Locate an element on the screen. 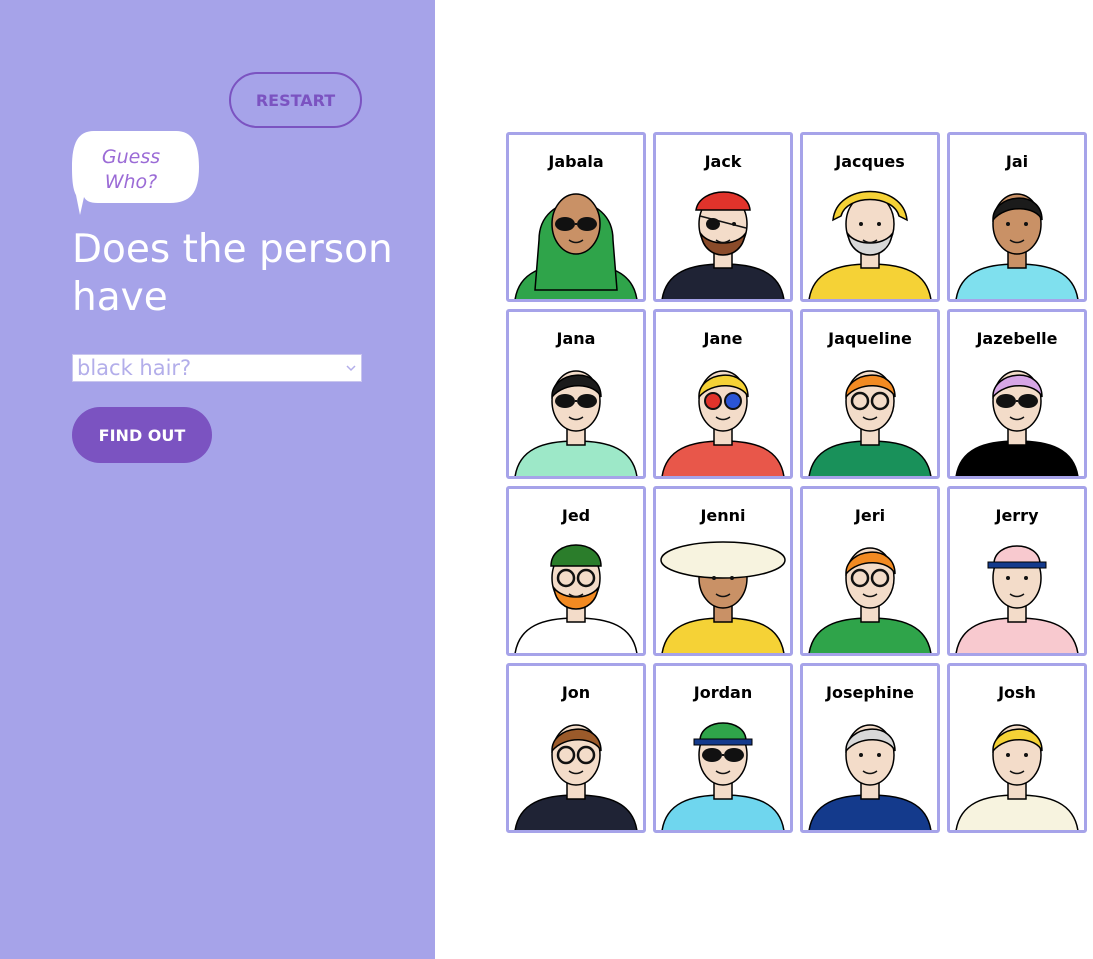 The height and width of the screenshot is (959, 1093). character-card: Jed is located at coordinates (576, 571).